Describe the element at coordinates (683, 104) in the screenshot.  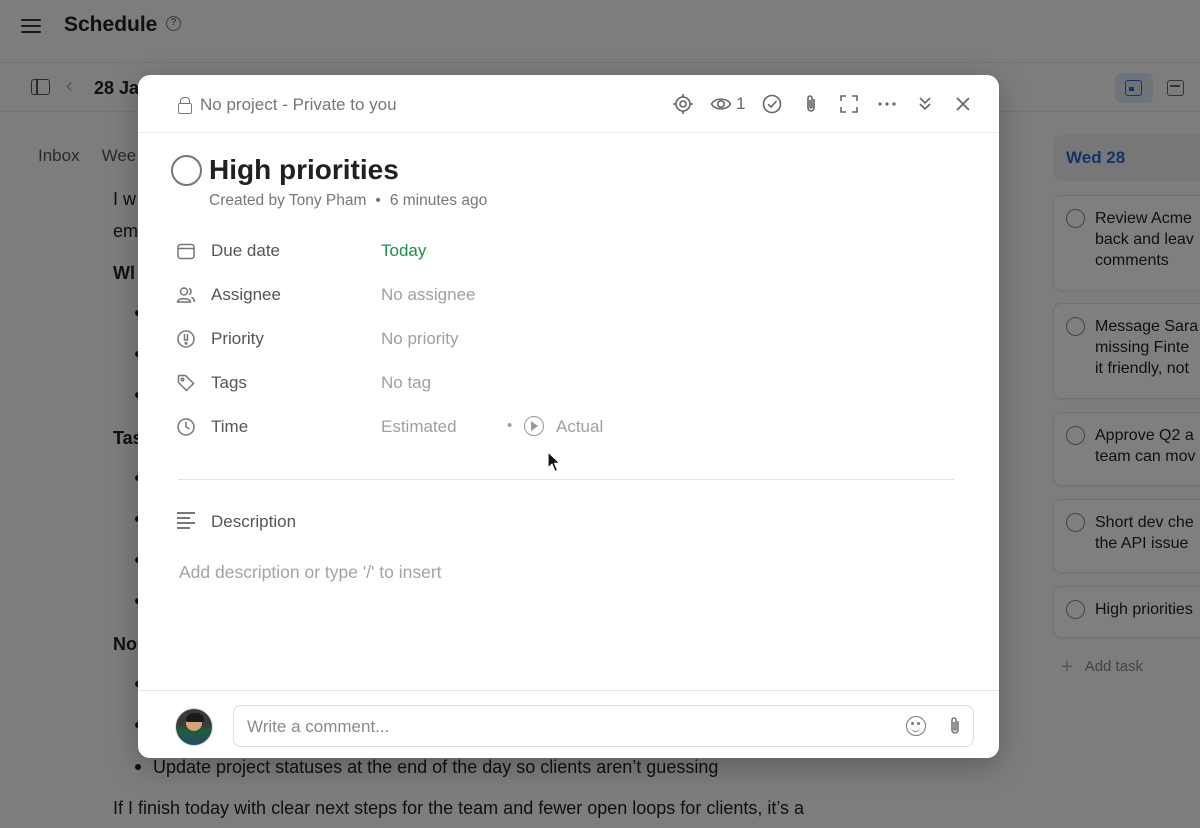
I see `location-icon` at that location.